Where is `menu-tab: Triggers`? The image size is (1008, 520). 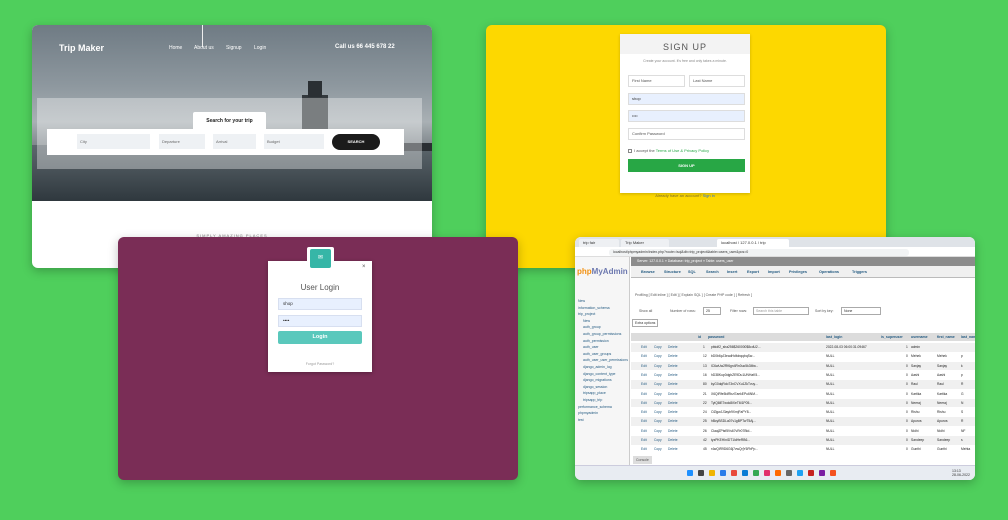
menu-tab: Triggers is located at coordinates (859, 272).